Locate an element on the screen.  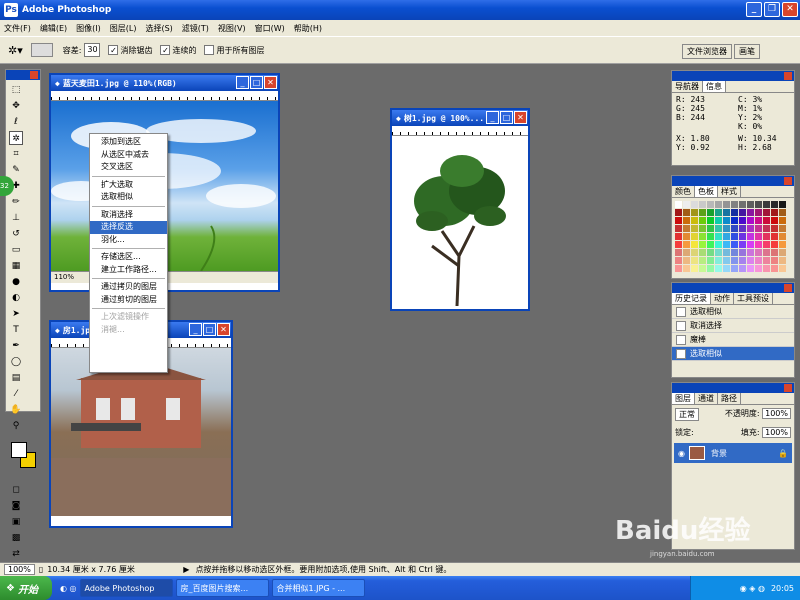
ctx-similar: 选取相似 is located at coordinates (128, 197).